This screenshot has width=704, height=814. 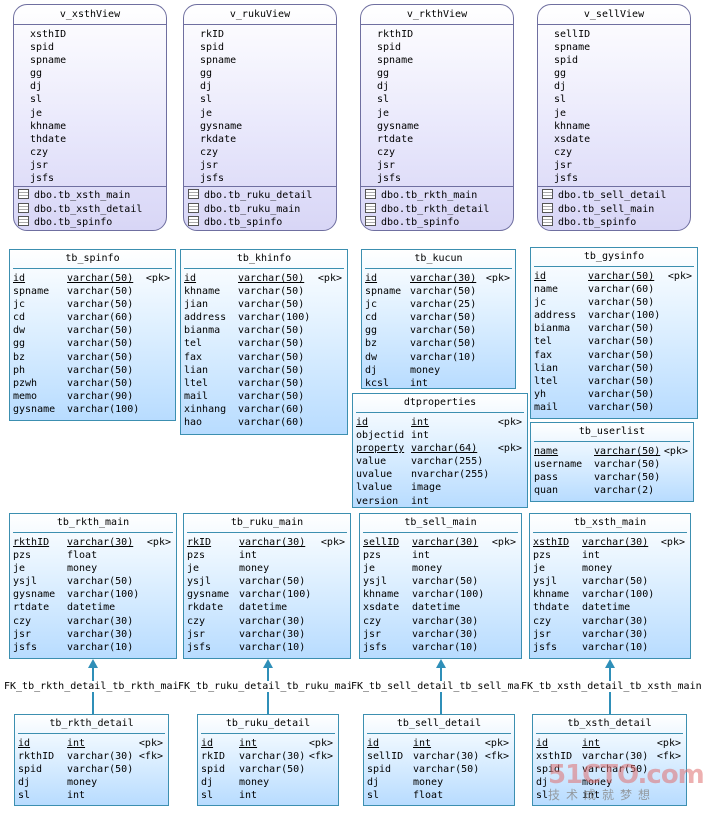 What do you see at coordinates (92, 370) in the screenshot?
I see `table-row: ph varchar(50)` at bounding box center [92, 370].